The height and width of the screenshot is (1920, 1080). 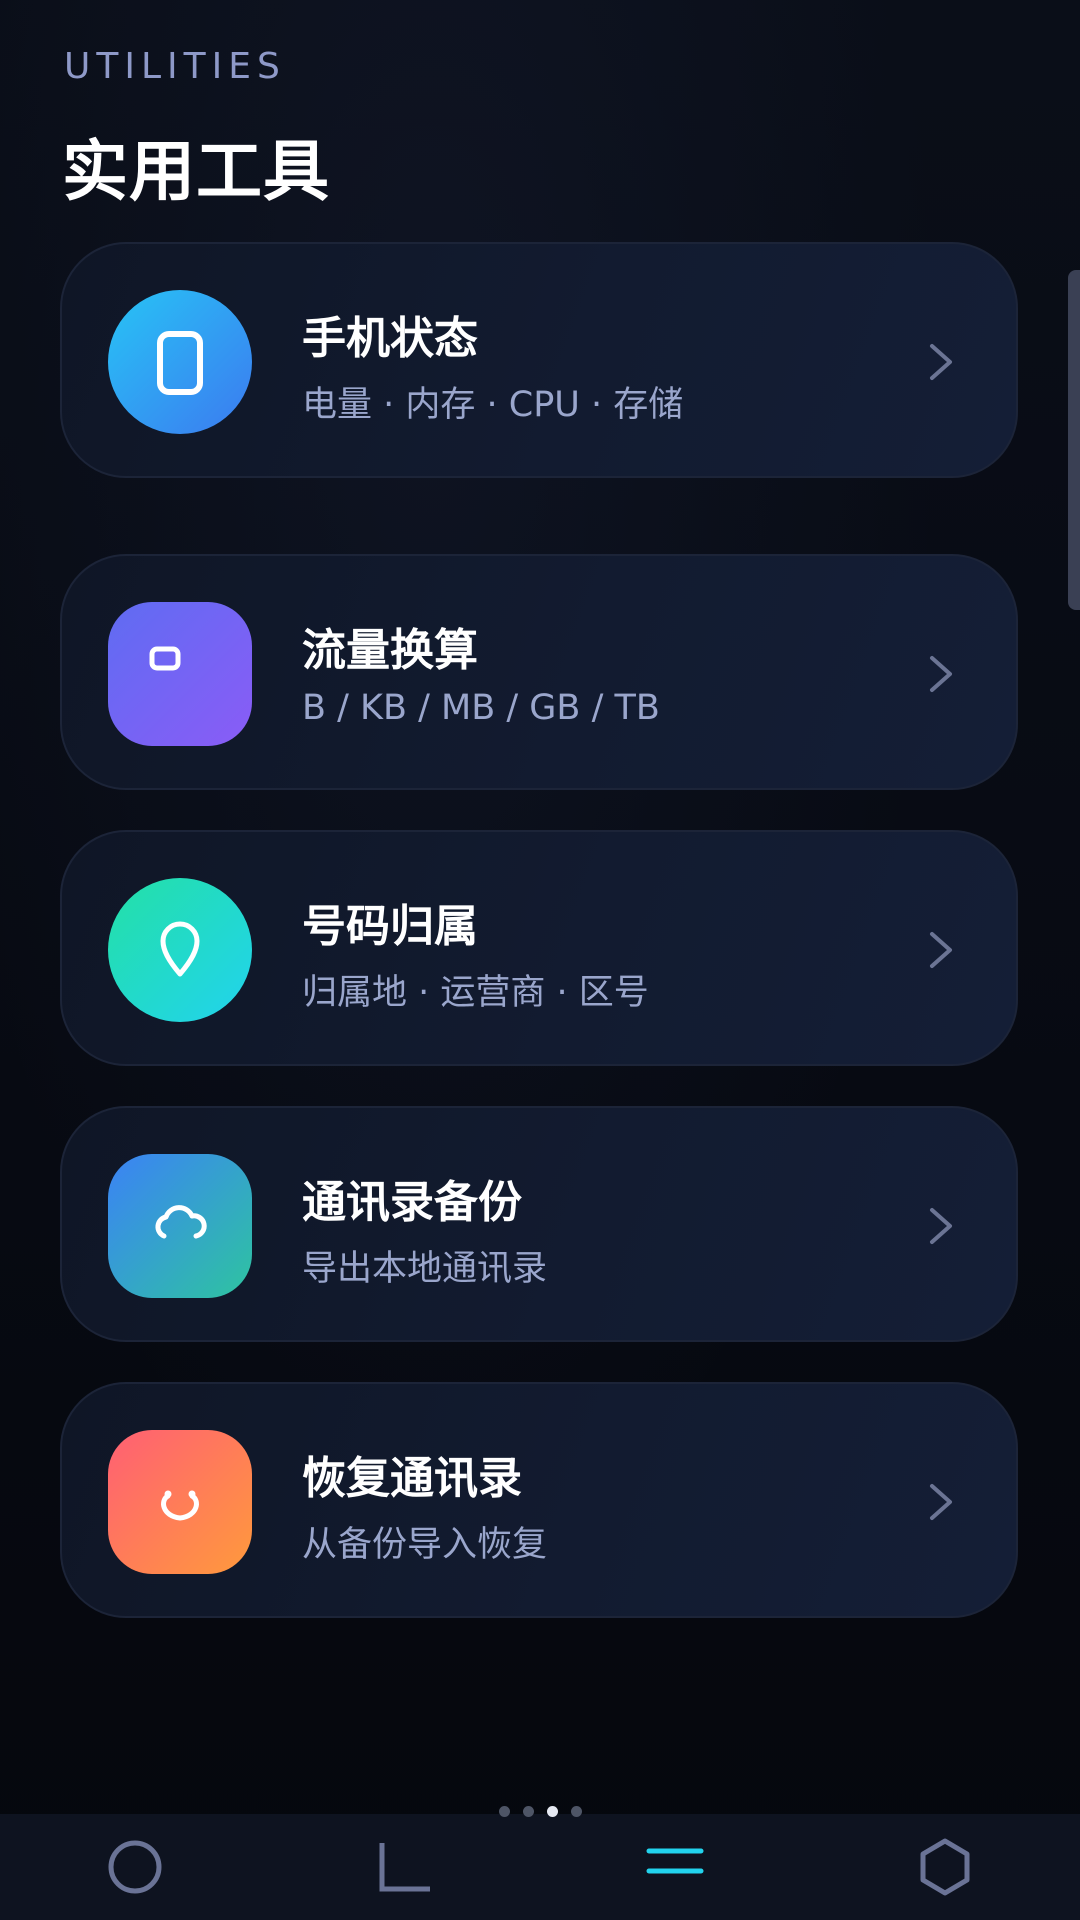 I want to click on nav-item-more, so click(x=945, y=1867).